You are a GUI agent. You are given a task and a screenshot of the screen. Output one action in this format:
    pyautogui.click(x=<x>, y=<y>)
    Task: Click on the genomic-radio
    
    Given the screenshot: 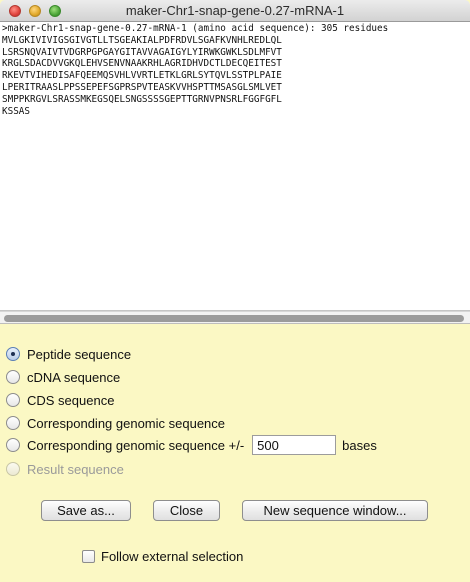 What is the action you would take?
    pyautogui.click(x=13, y=423)
    